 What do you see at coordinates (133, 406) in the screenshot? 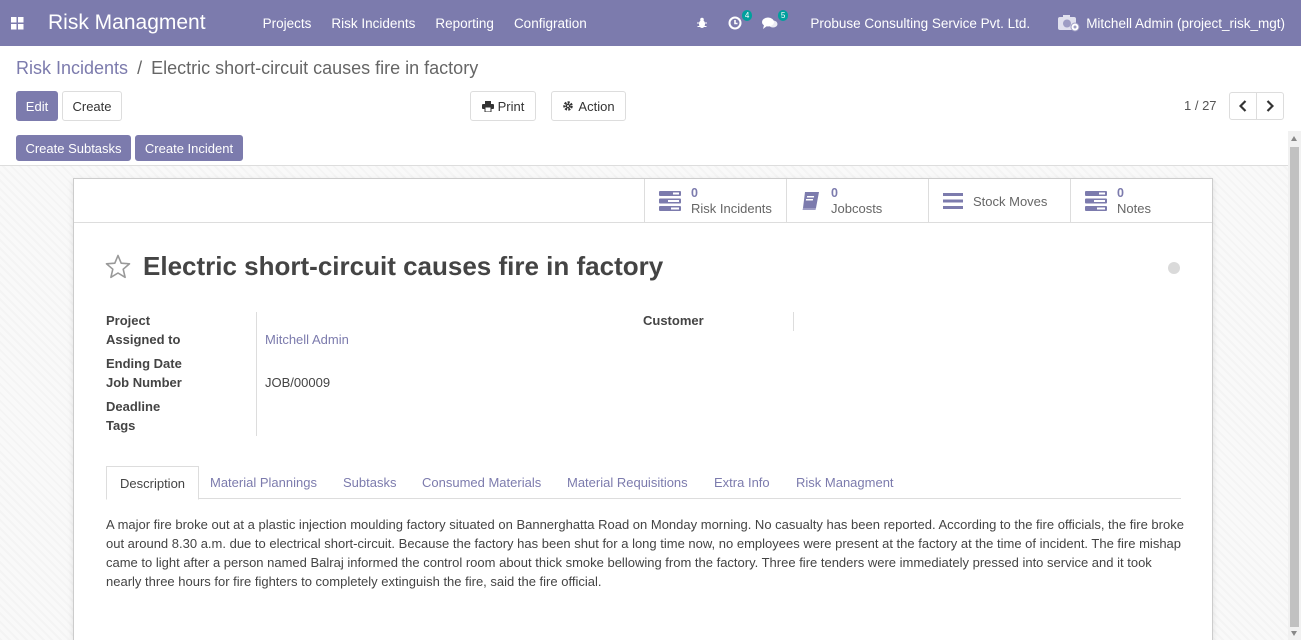
I see `deadline-label: Deadline` at bounding box center [133, 406].